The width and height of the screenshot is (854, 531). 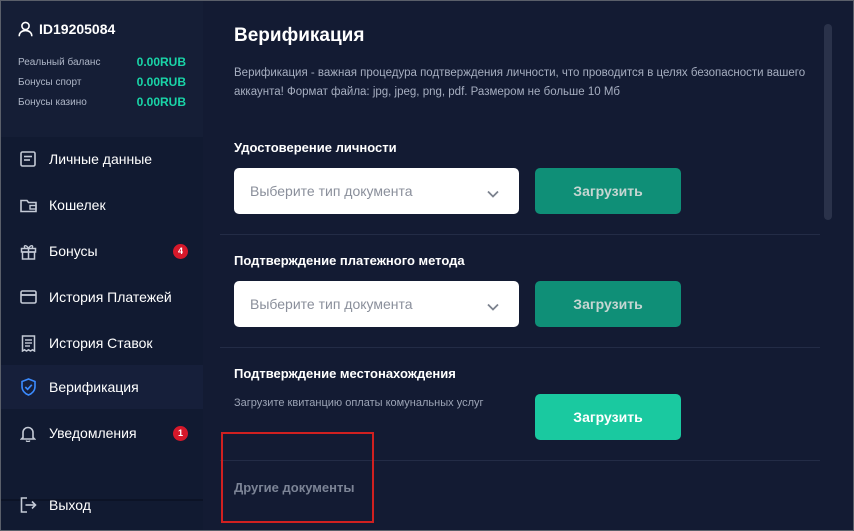 I want to click on scrollbar, so click(x=828, y=122).